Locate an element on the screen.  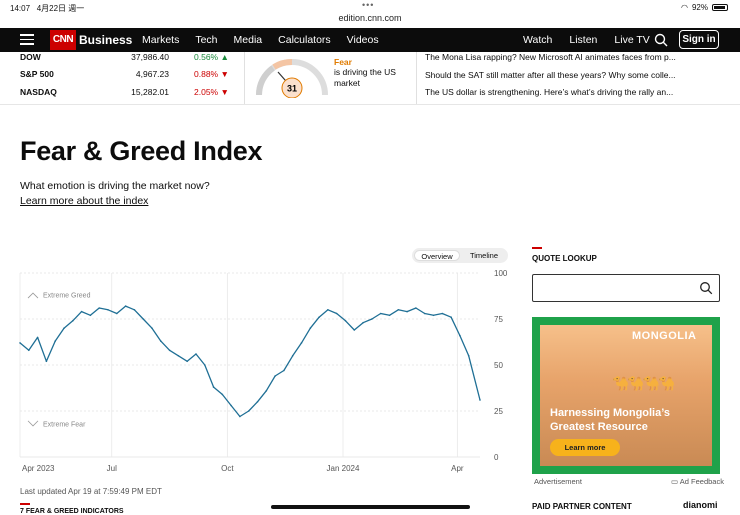
tab-timeline: Timeline is located at coordinates (484, 255).